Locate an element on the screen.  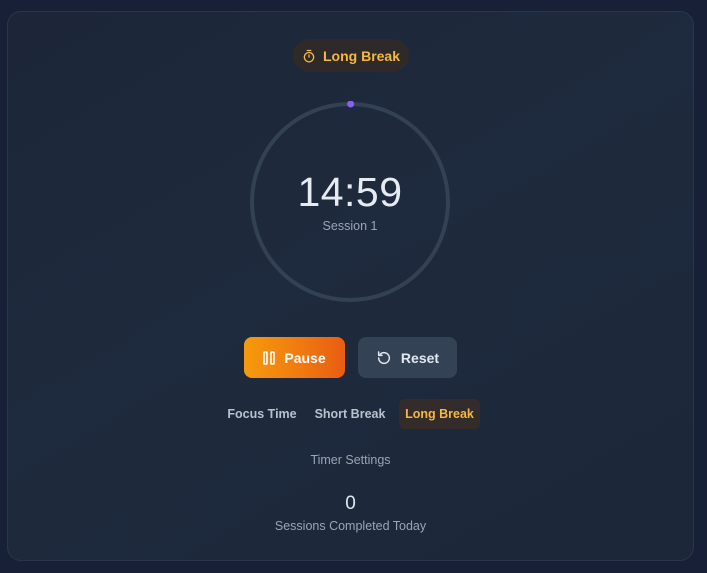
timer-display: 14:59 is located at coordinates (350, 192).